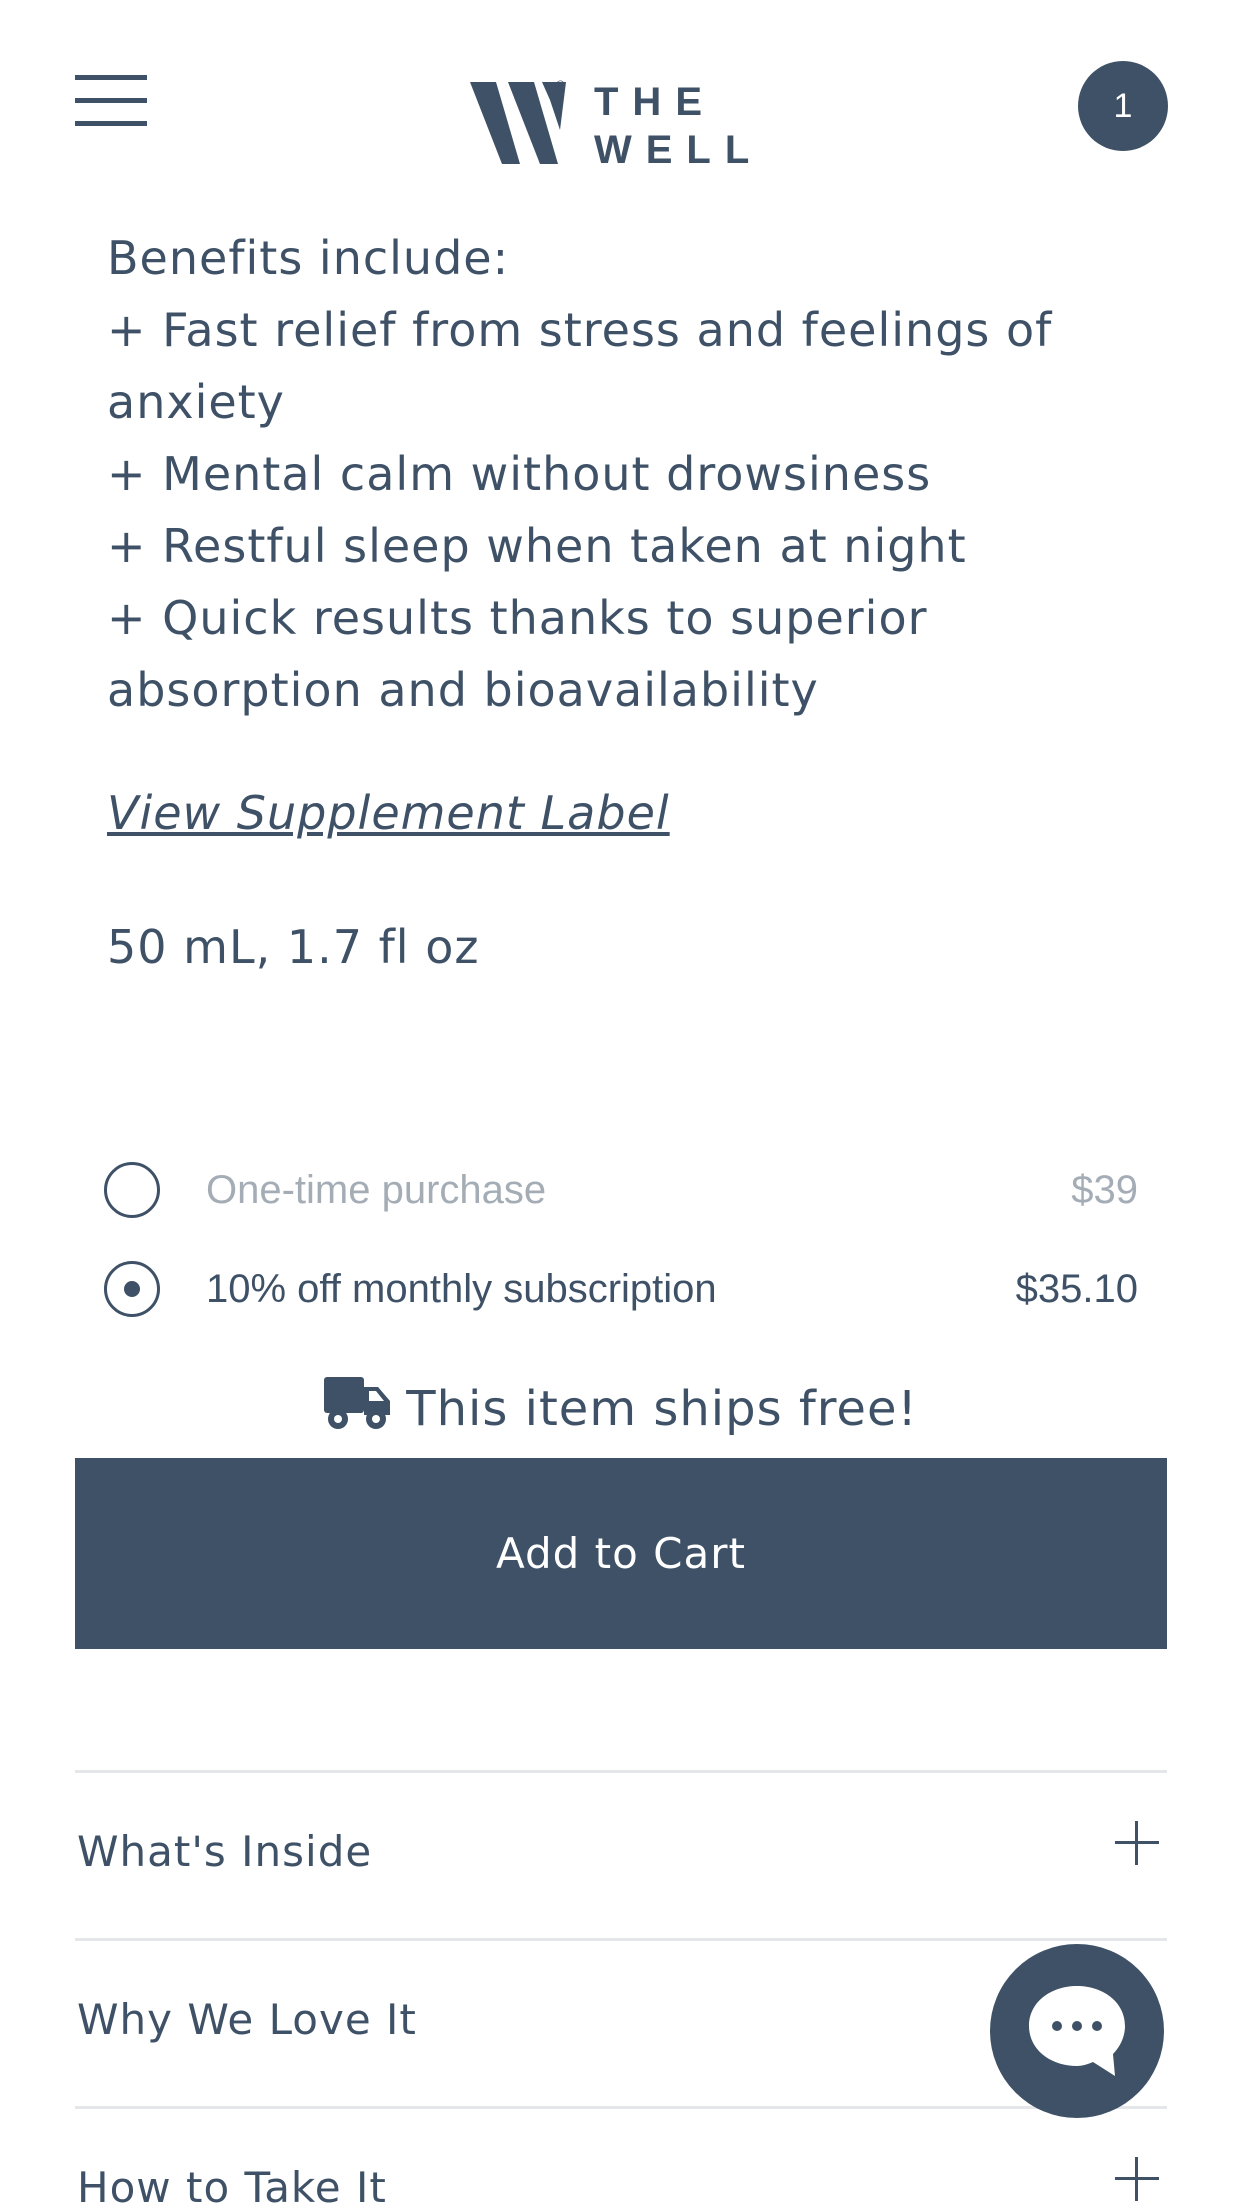 This screenshot has width=1242, height=2208. Describe the element at coordinates (537, 546) in the screenshot. I see `benefit-item: + Restful sleep when taken at night` at that location.